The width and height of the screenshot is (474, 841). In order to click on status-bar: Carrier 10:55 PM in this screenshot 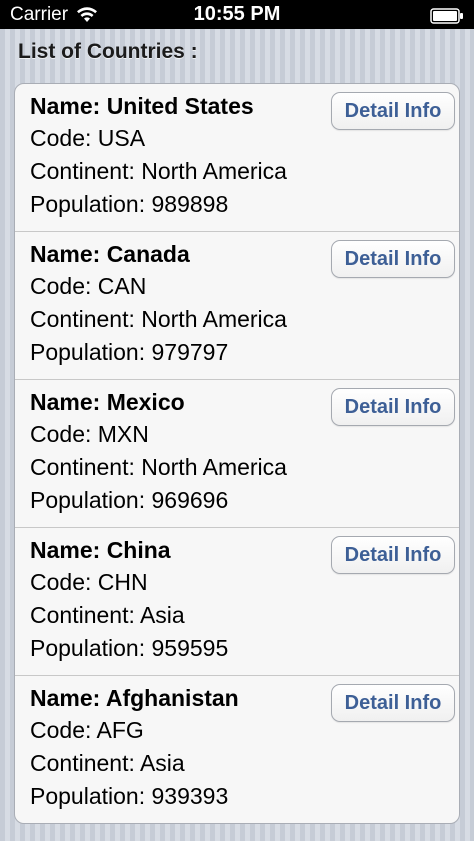, I will do `click(237, 14)`.